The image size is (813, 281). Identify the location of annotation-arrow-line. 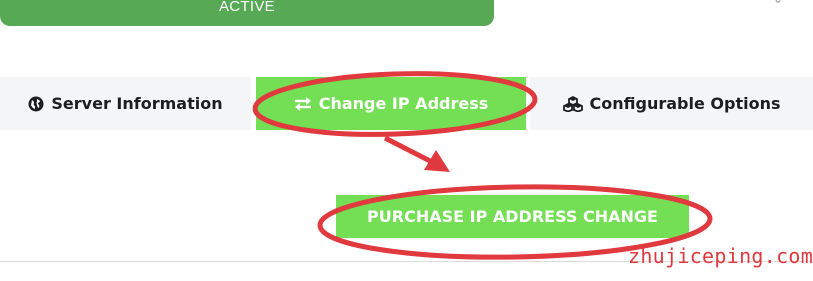
(408, 150).